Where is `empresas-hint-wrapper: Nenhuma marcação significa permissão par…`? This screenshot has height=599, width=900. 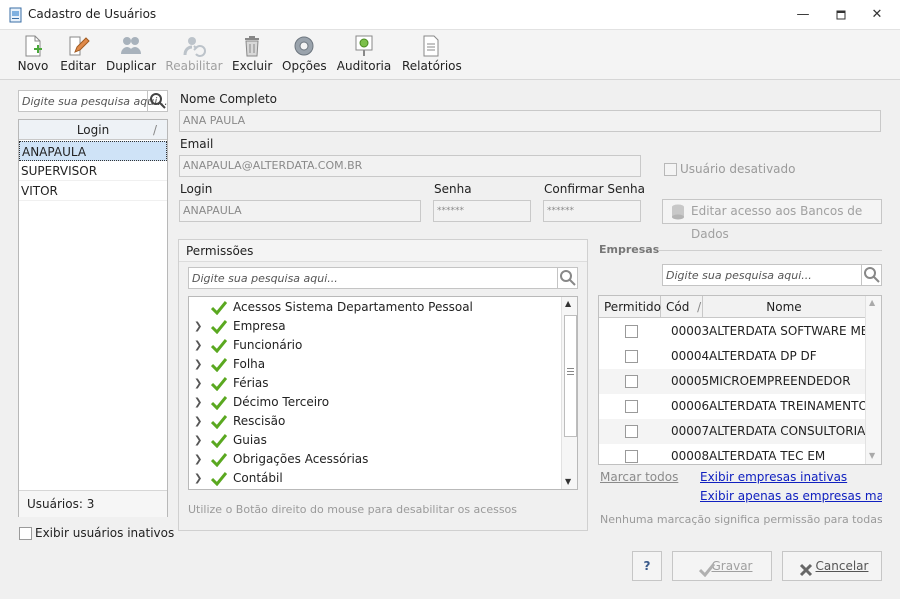 empresas-hint-wrapper: Nenhuma marcação significa permissão par… is located at coordinates (741, 519).